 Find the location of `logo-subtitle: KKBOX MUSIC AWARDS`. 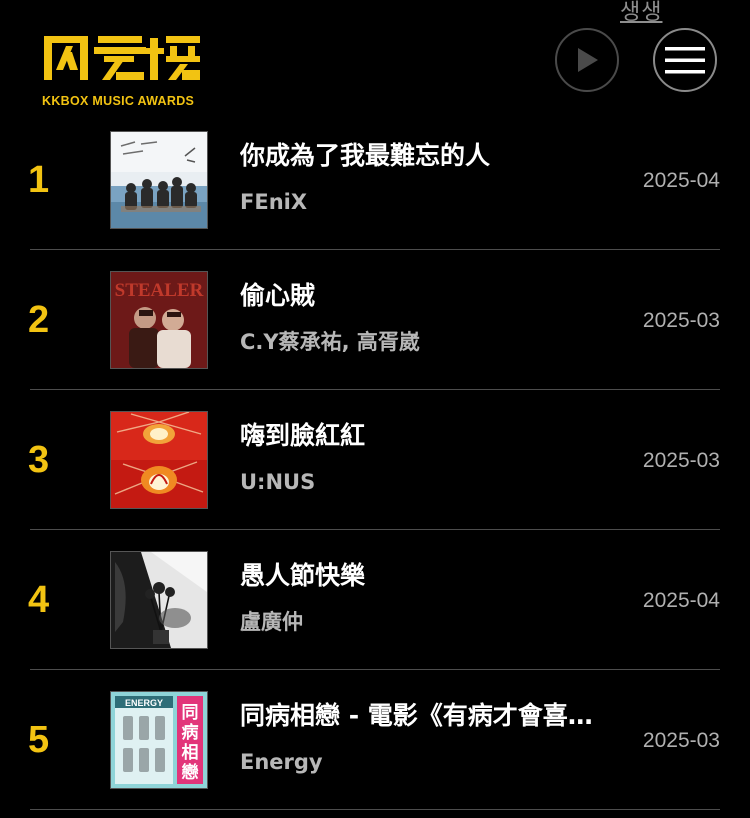

logo-subtitle: KKBOX MUSIC AWARDS is located at coordinates (118, 101).